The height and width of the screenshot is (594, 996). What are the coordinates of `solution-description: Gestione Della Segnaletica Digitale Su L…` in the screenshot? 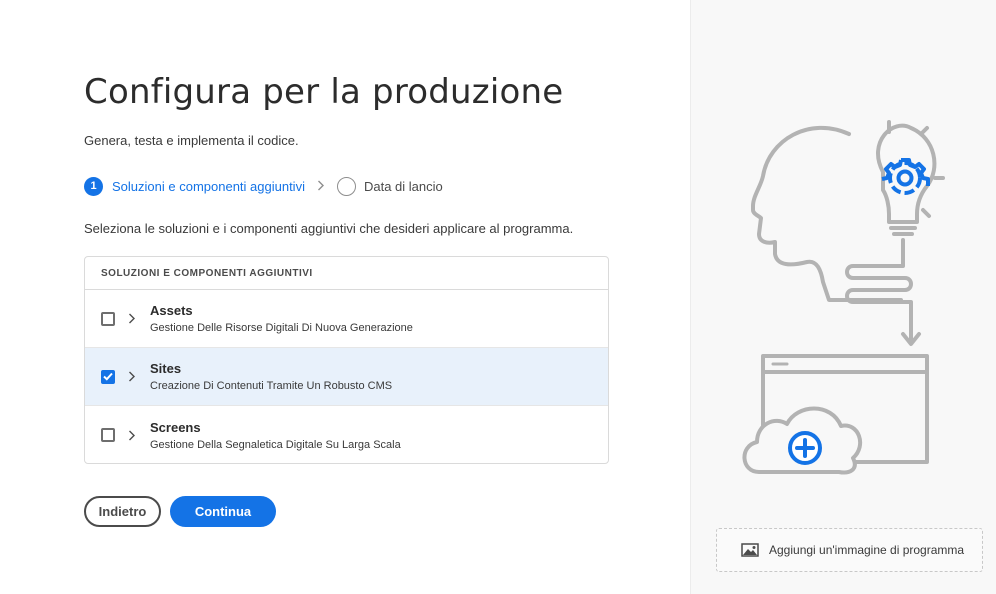 It's located at (275, 444).